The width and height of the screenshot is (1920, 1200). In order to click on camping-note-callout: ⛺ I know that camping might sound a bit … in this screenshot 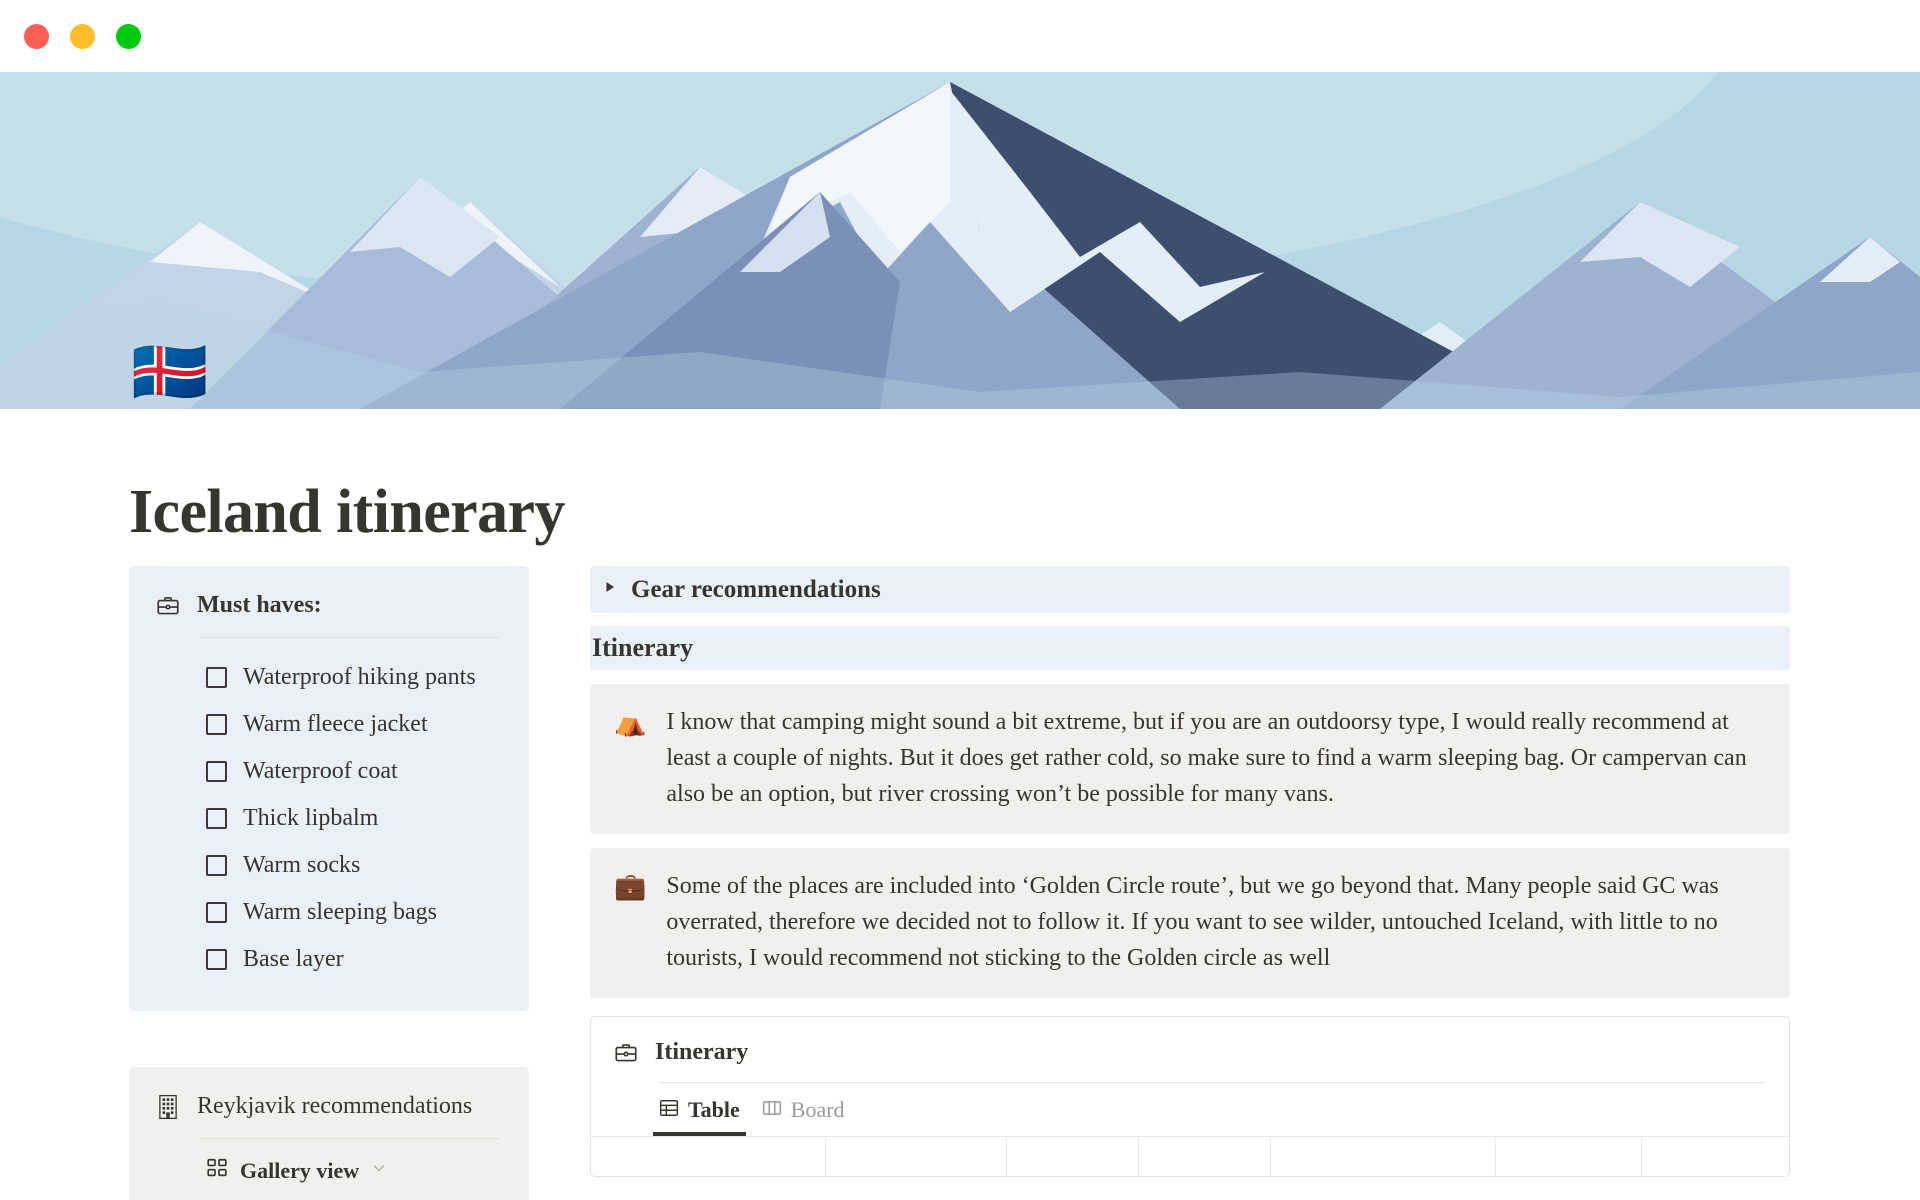, I will do `click(1190, 759)`.